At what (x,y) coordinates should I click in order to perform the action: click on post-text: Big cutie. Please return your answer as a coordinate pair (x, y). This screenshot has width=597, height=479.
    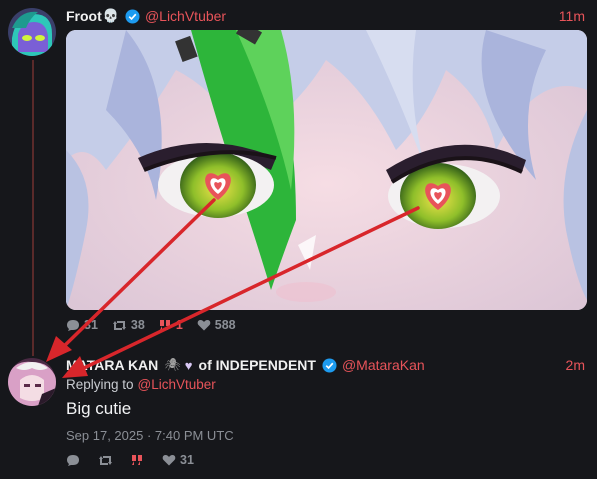
    Looking at the image, I should click on (99, 408).